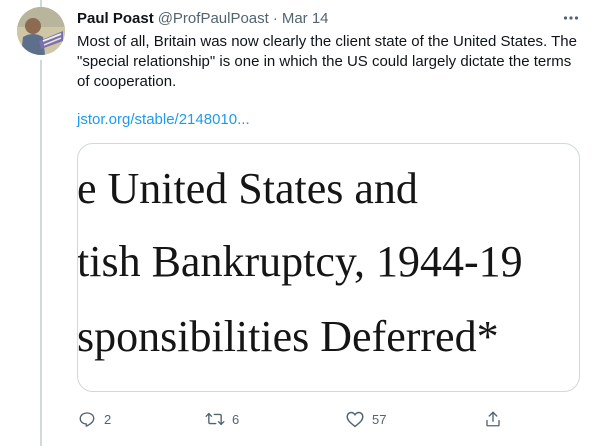 This screenshot has height=446, width=596. Describe the element at coordinates (247, 188) in the screenshot. I see `media-text-line-1: e United States and` at that location.